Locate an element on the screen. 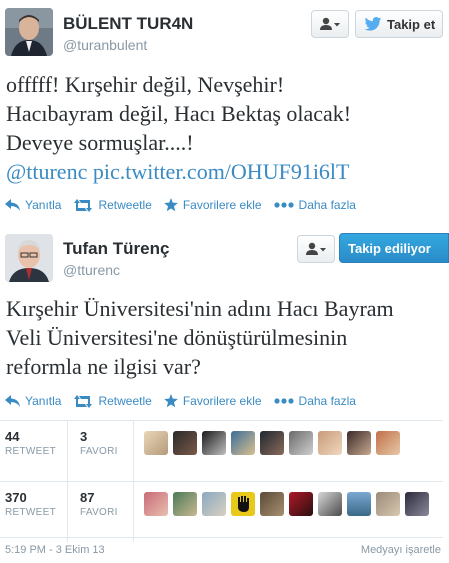 This screenshot has width=449, height=563. stats-row-1: 44 RETWEET 3 FAVORI is located at coordinates (221, 451).